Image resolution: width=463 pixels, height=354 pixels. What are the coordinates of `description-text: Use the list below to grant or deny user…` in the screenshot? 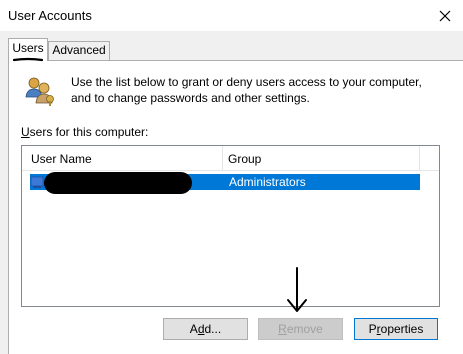 It's located at (261, 90).